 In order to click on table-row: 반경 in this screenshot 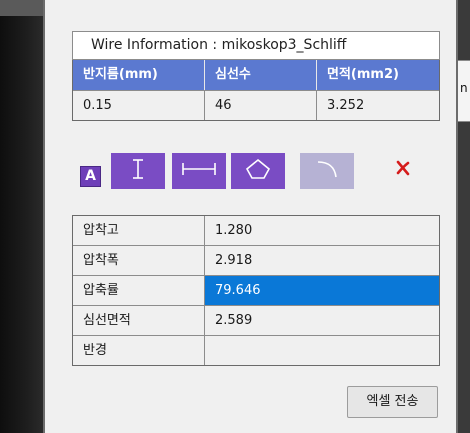, I will do `click(256, 350)`.